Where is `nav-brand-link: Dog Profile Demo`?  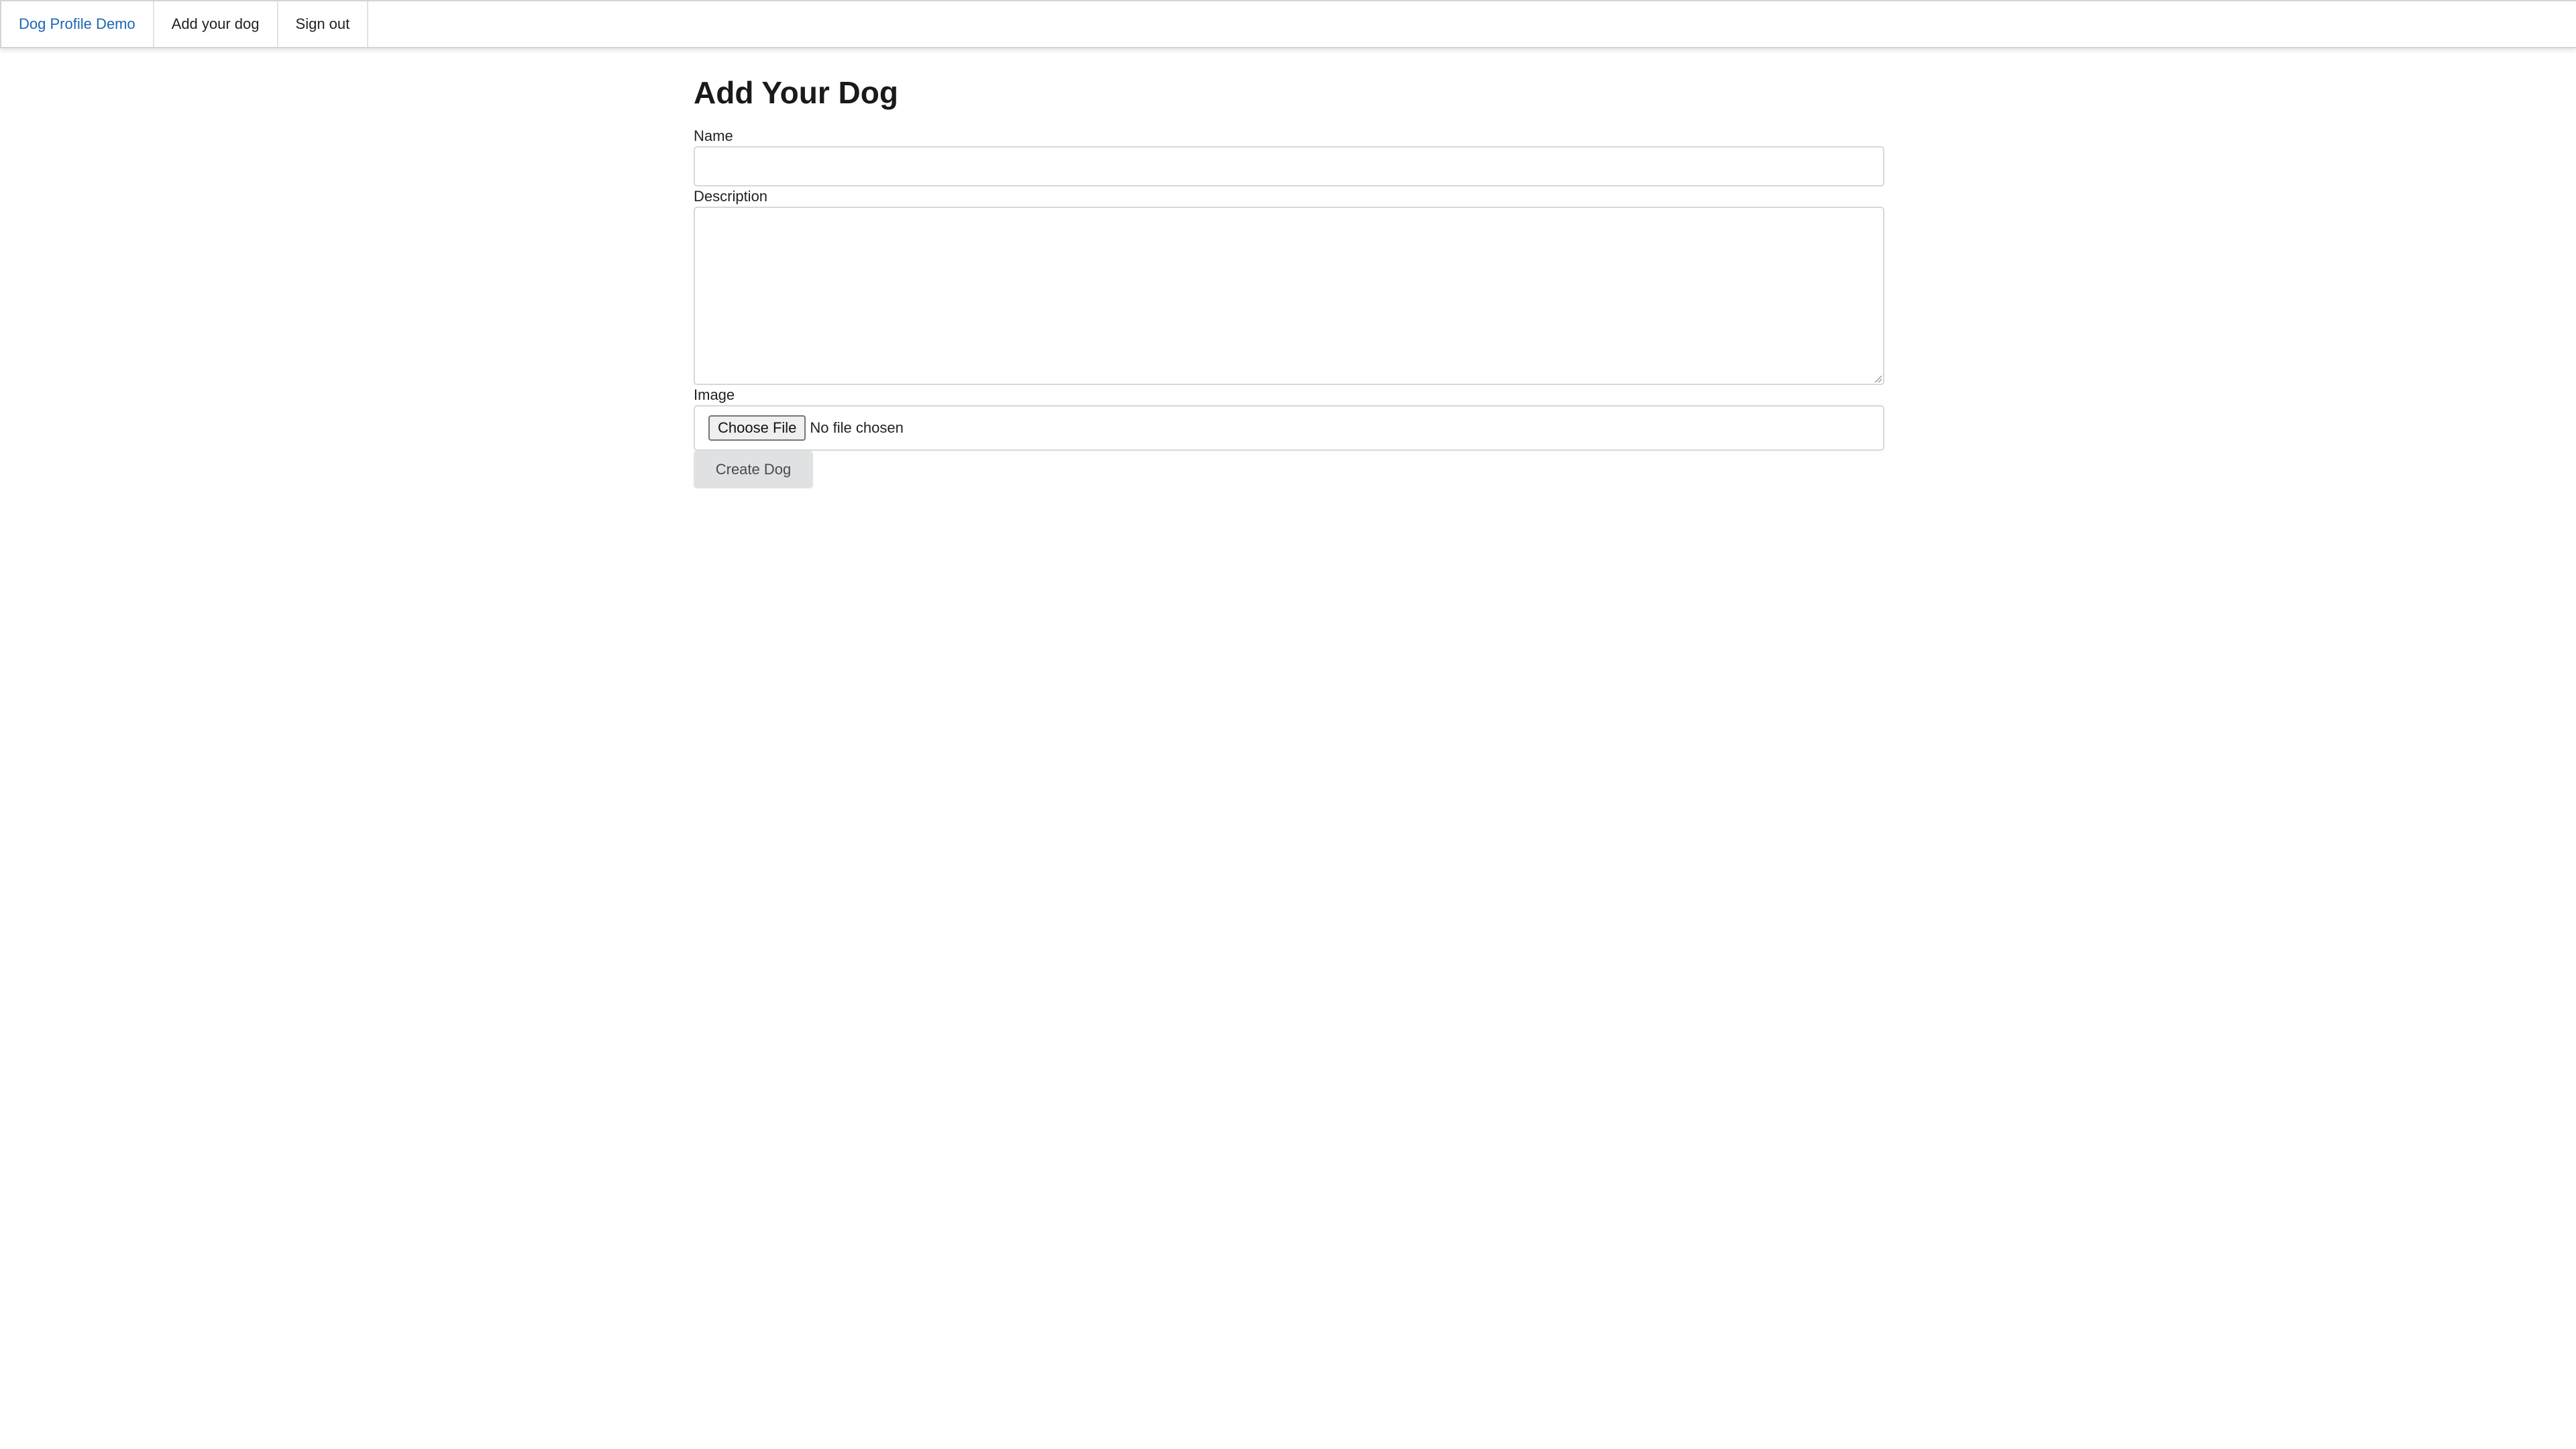 nav-brand-link: Dog Profile Demo is located at coordinates (77, 24).